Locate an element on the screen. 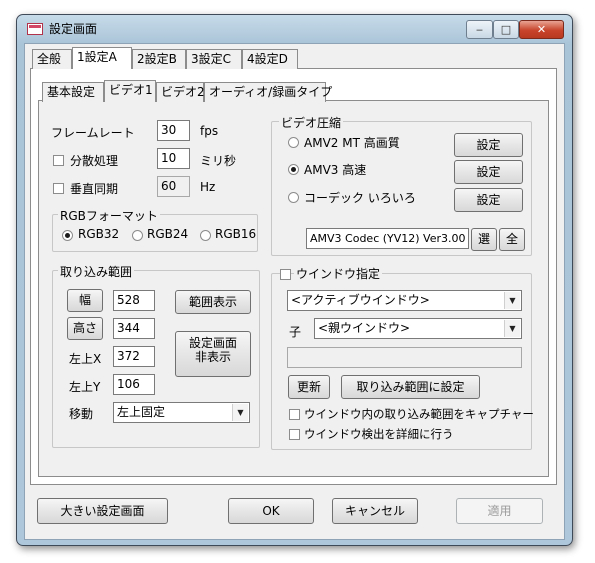  framerate-unit: fps is located at coordinates (209, 131).